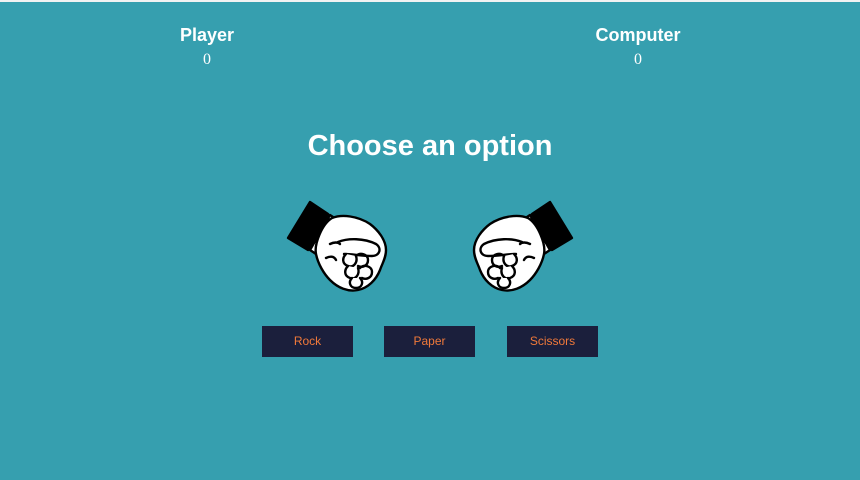  I want to click on rock-button: Rock, so click(307, 341).